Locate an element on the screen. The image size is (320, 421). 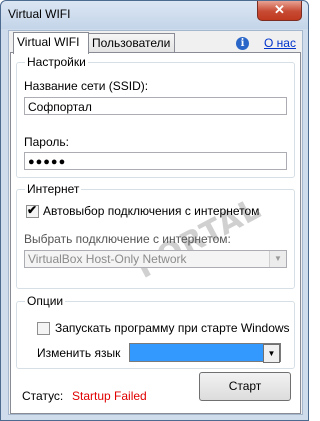
settings-group-label: Настройки is located at coordinates (56, 62).